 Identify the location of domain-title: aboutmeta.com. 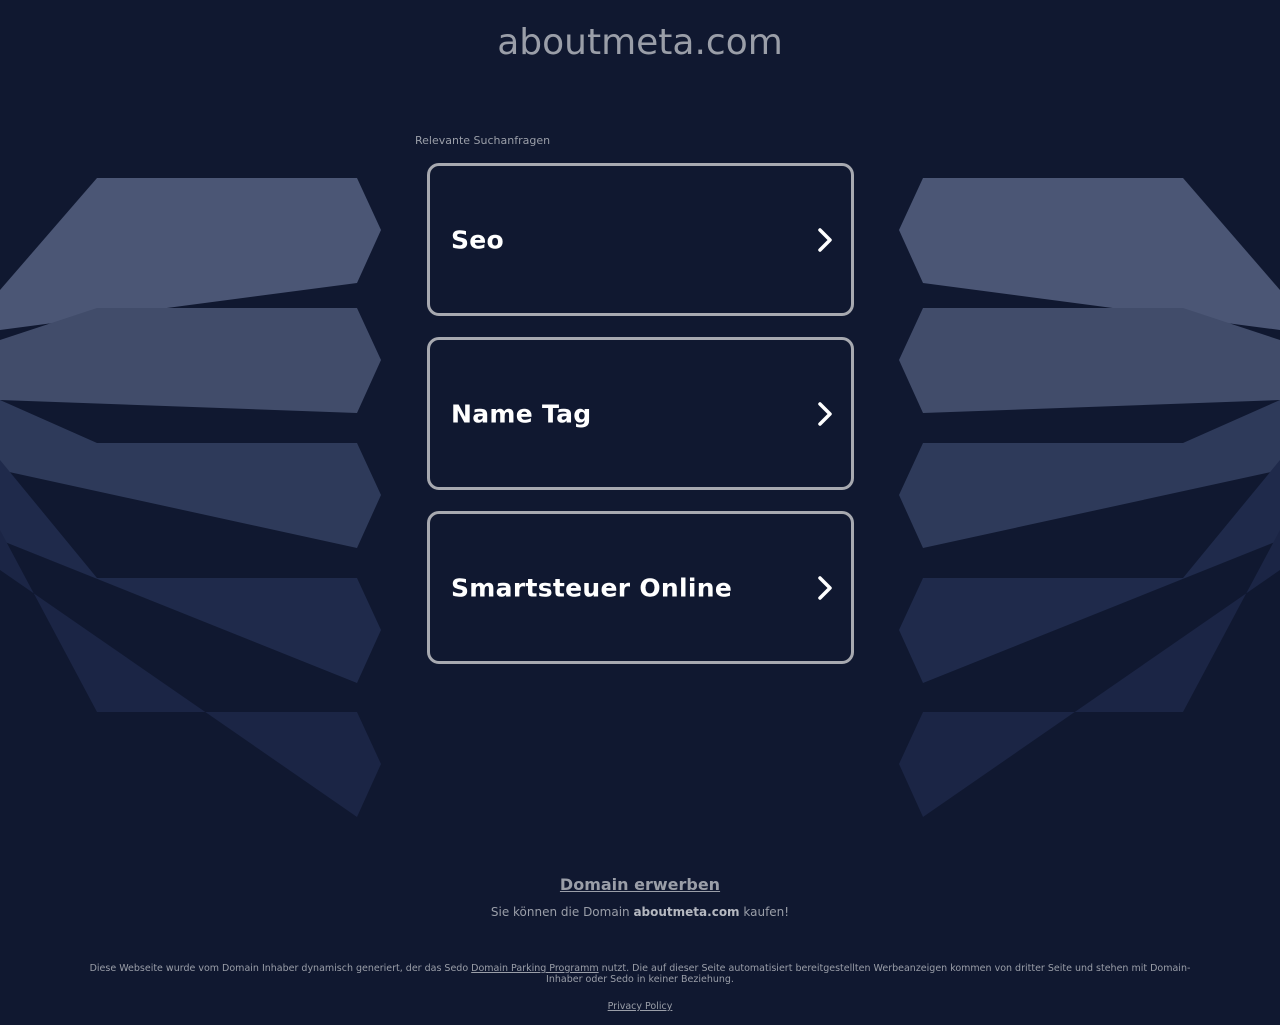
(640, 42).